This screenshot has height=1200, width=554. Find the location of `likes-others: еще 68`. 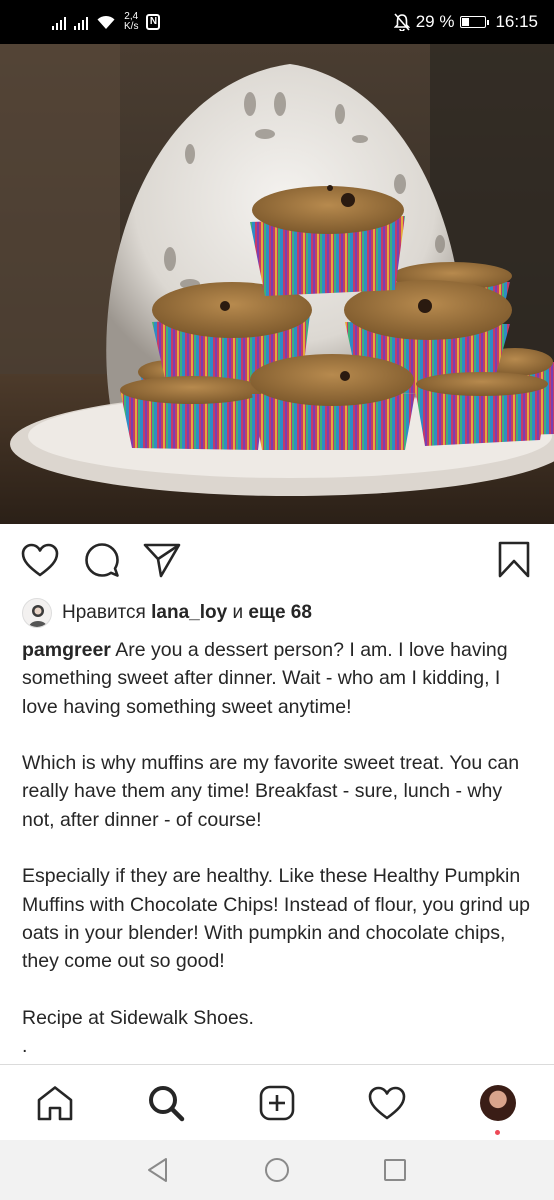

likes-others: еще 68 is located at coordinates (280, 612).